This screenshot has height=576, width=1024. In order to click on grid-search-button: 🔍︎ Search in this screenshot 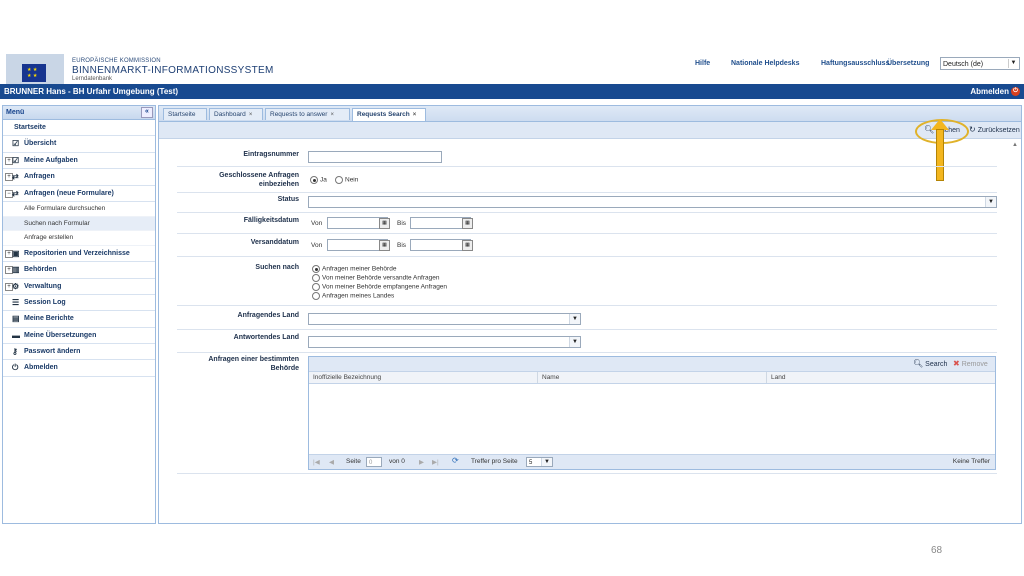, I will do `click(930, 364)`.